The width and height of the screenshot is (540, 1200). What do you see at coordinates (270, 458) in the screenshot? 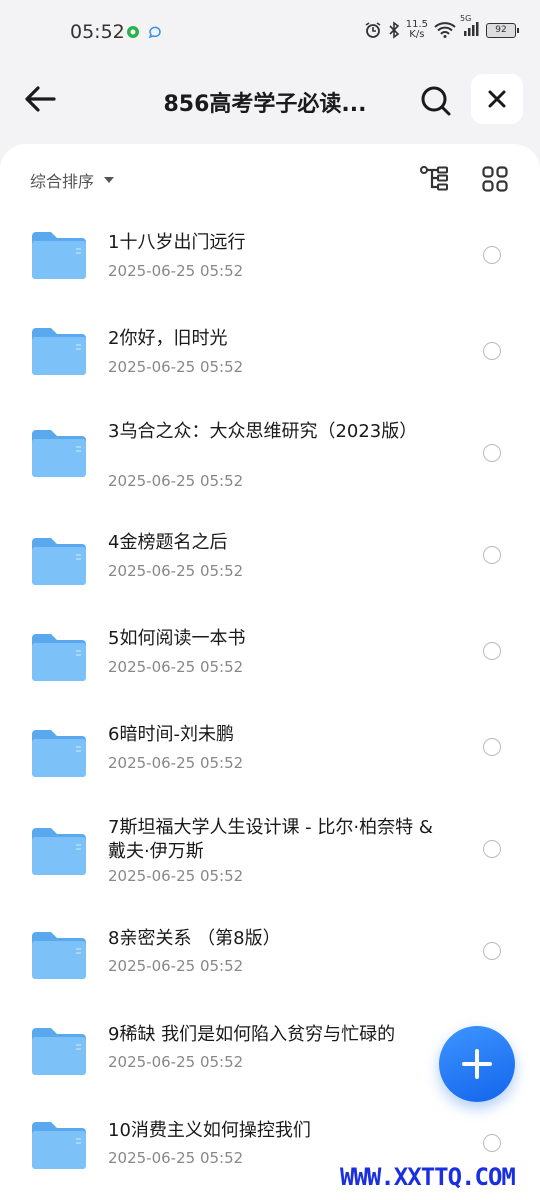
I see `list-item: 3乌合之众：大众思维研究（2023版） 2025-06-25 05:52` at bounding box center [270, 458].